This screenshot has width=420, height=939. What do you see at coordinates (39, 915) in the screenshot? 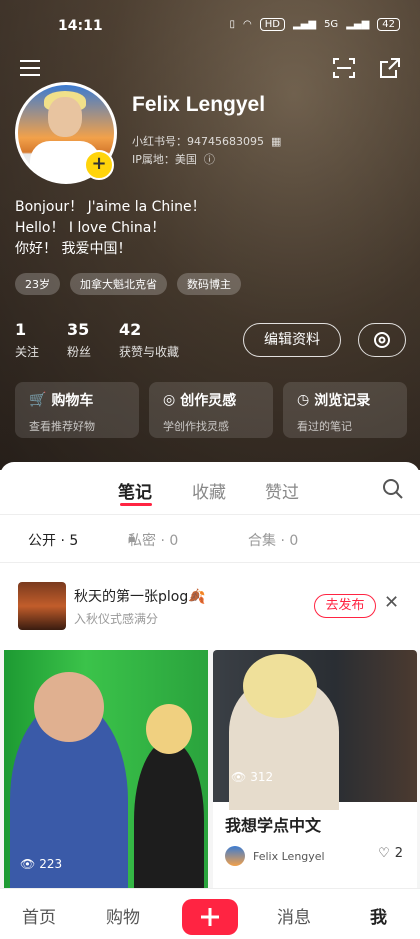
I see `nav-home: 首页` at bounding box center [39, 915].